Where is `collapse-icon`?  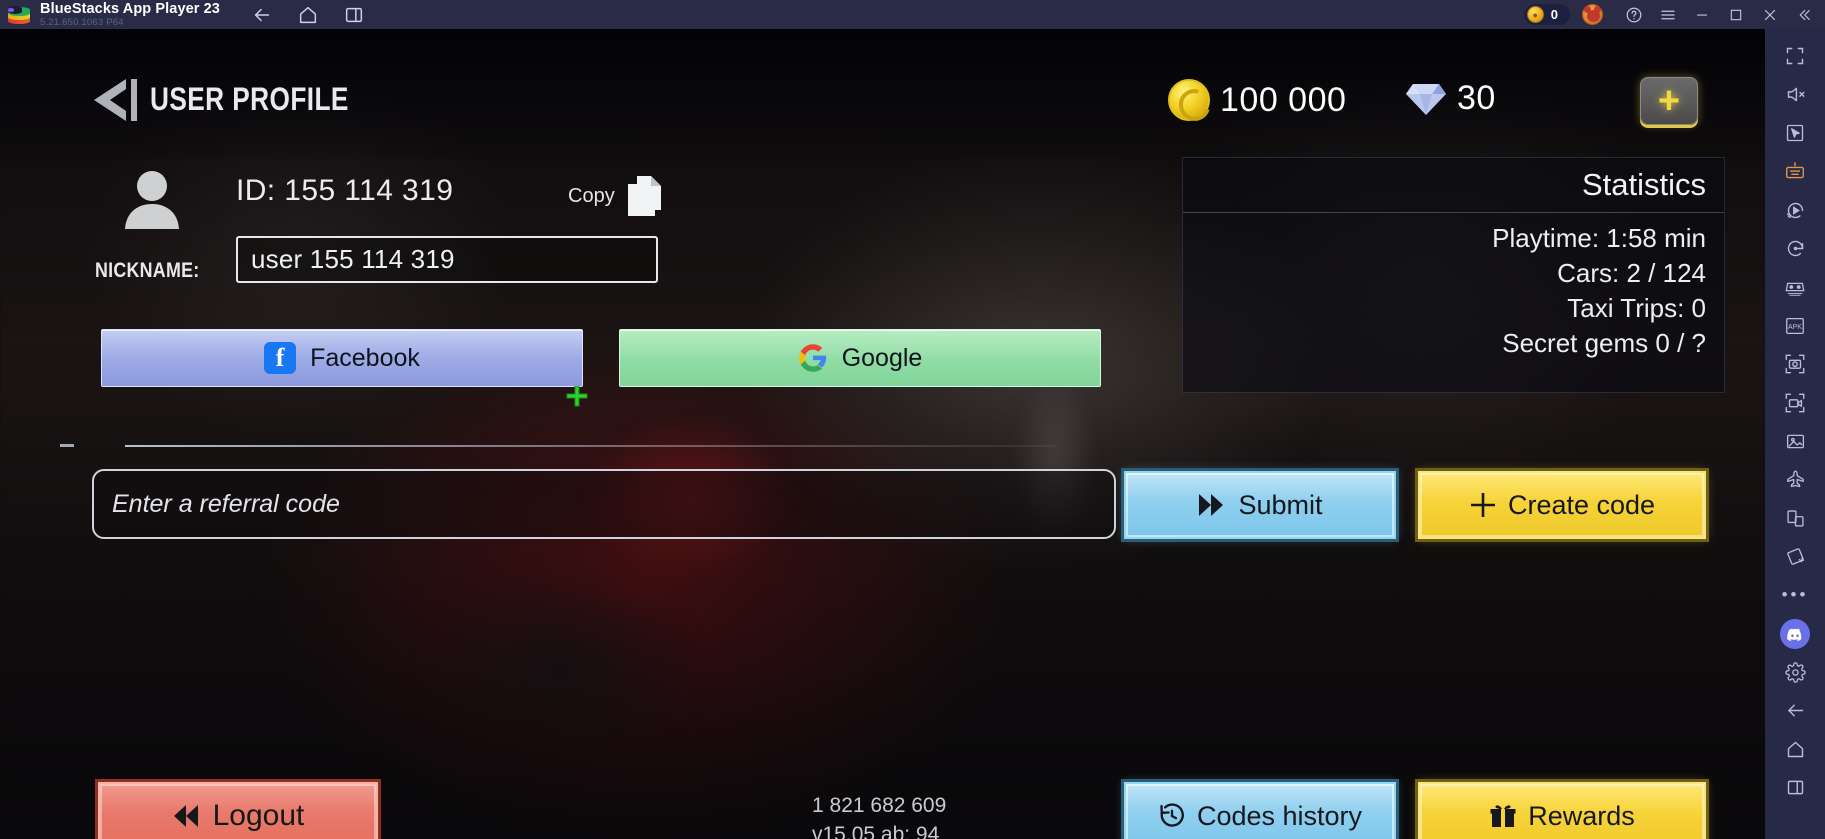
collapse-icon is located at coordinates (1804, 14).